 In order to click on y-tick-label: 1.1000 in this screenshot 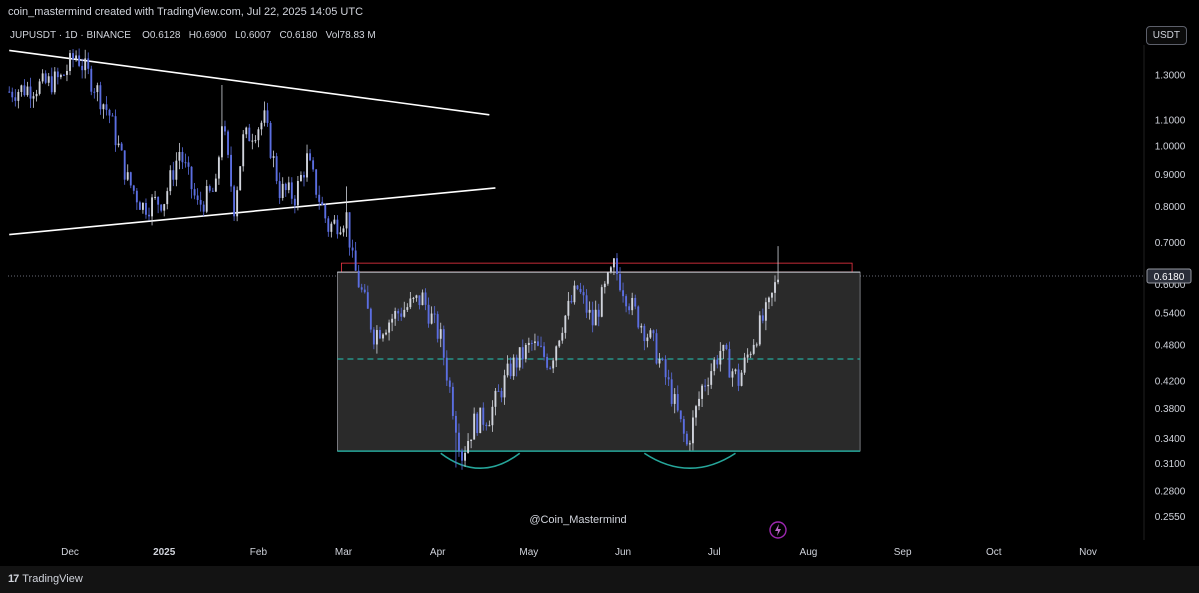, I will do `click(1170, 121)`.